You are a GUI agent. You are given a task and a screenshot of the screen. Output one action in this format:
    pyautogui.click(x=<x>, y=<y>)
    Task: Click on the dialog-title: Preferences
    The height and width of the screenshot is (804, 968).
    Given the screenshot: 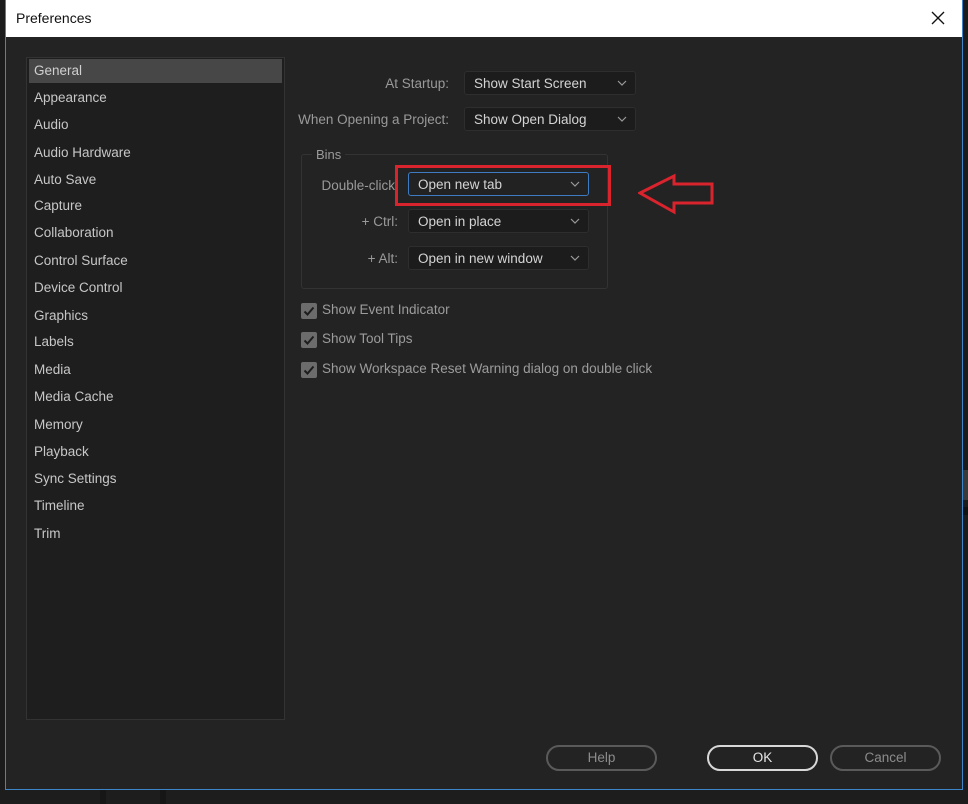 What is the action you would take?
    pyautogui.click(x=54, y=18)
    